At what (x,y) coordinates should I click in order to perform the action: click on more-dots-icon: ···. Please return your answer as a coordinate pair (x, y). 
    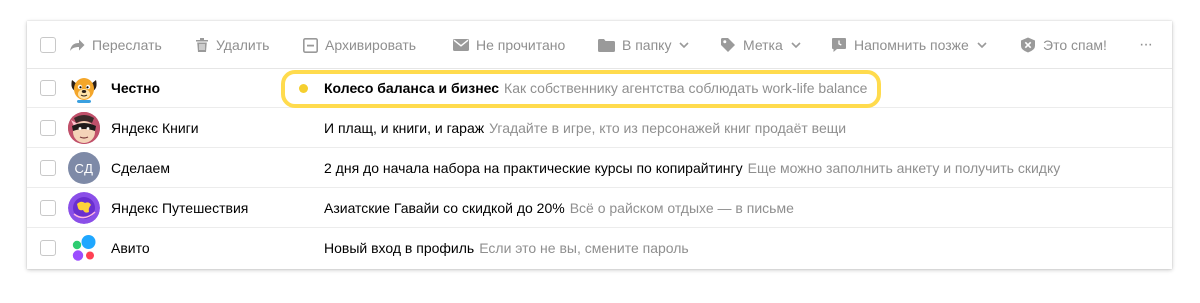
    Looking at the image, I should click on (1146, 44).